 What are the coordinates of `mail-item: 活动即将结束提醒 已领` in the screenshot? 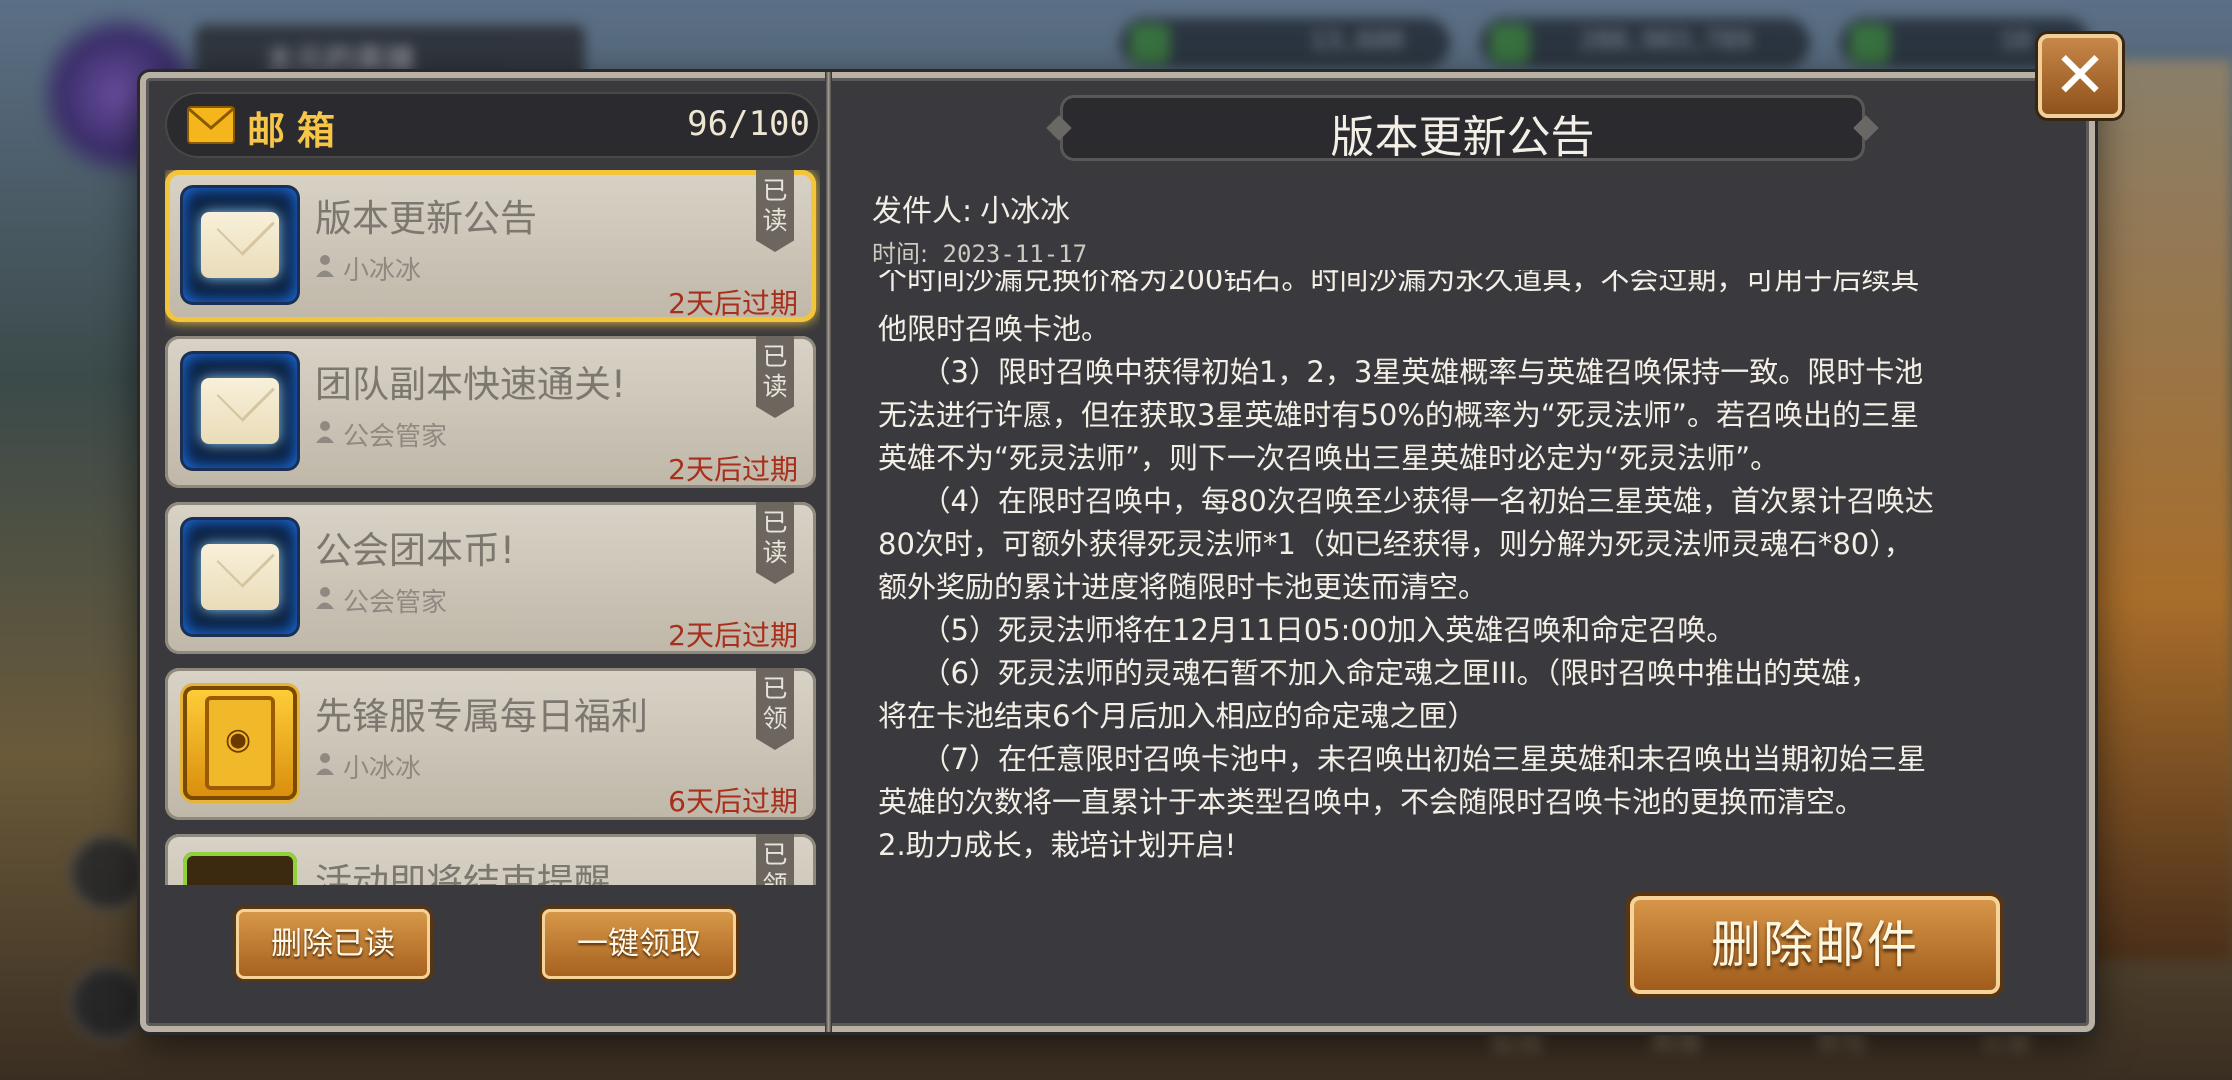 It's located at (490, 859).